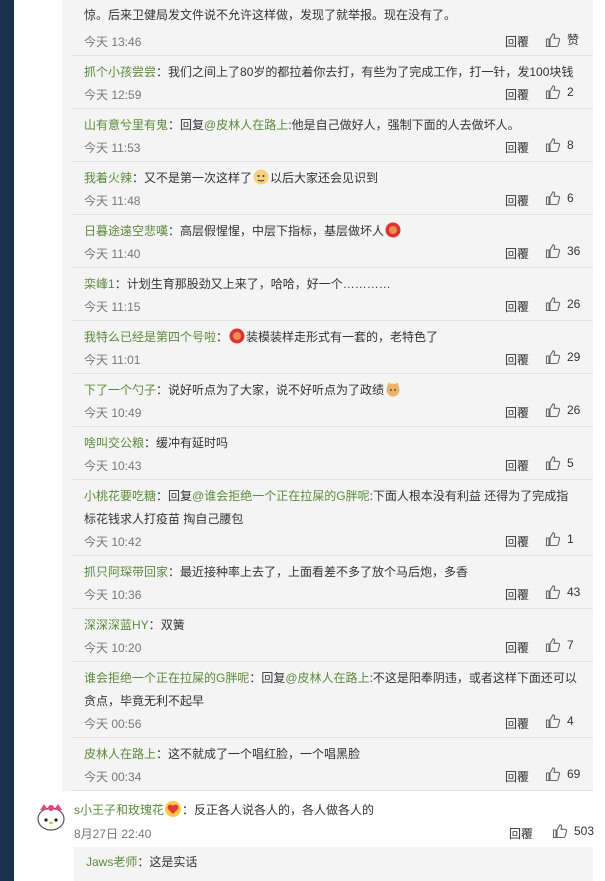 The image size is (605, 881). What do you see at coordinates (393, 389) in the screenshot?
I see `cat-emoji-icon` at bounding box center [393, 389].